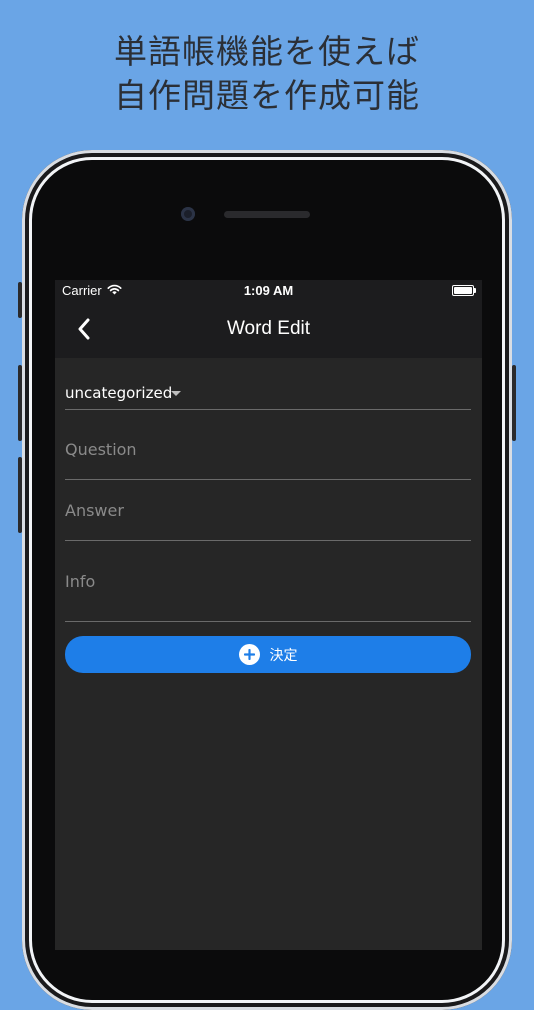 This screenshot has width=534, height=1010. I want to click on submit-label: 決定, so click(283, 655).